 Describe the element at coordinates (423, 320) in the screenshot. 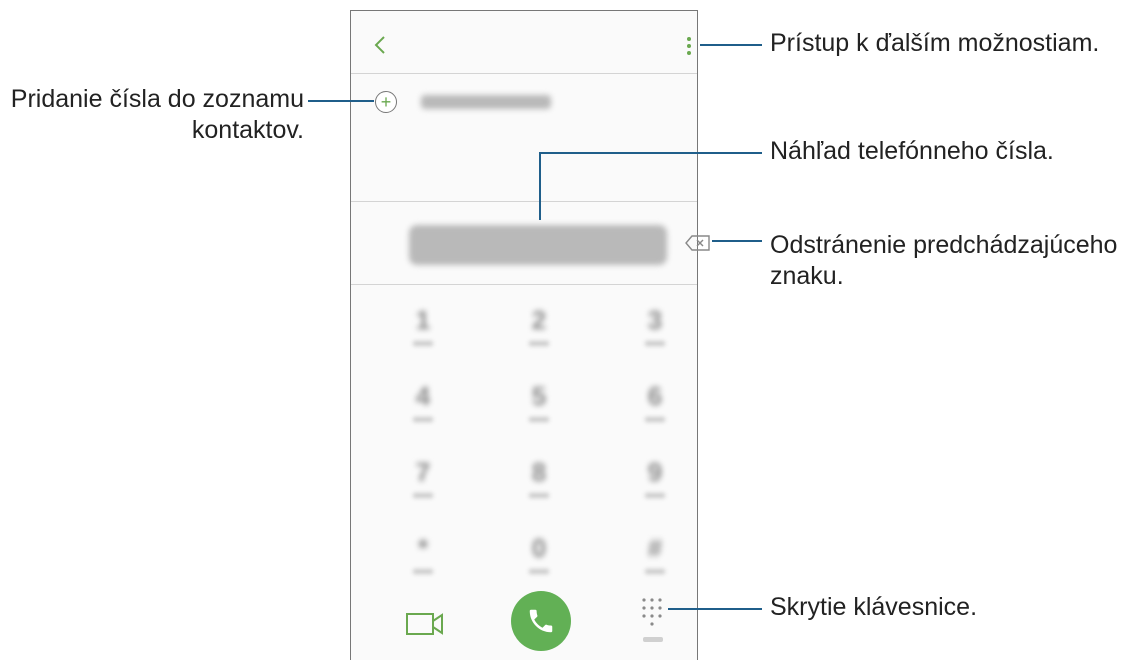

I see `dial-key-digit: 1` at that location.